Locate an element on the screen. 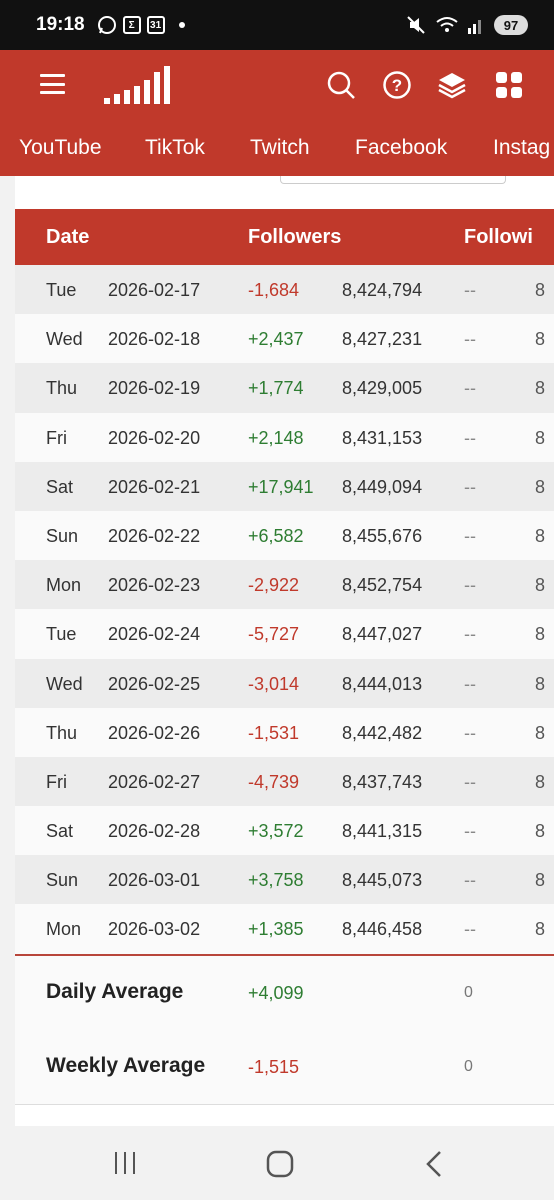 The image size is (554, 1200). cell-day: Tue is located at coordinates (61, 290).